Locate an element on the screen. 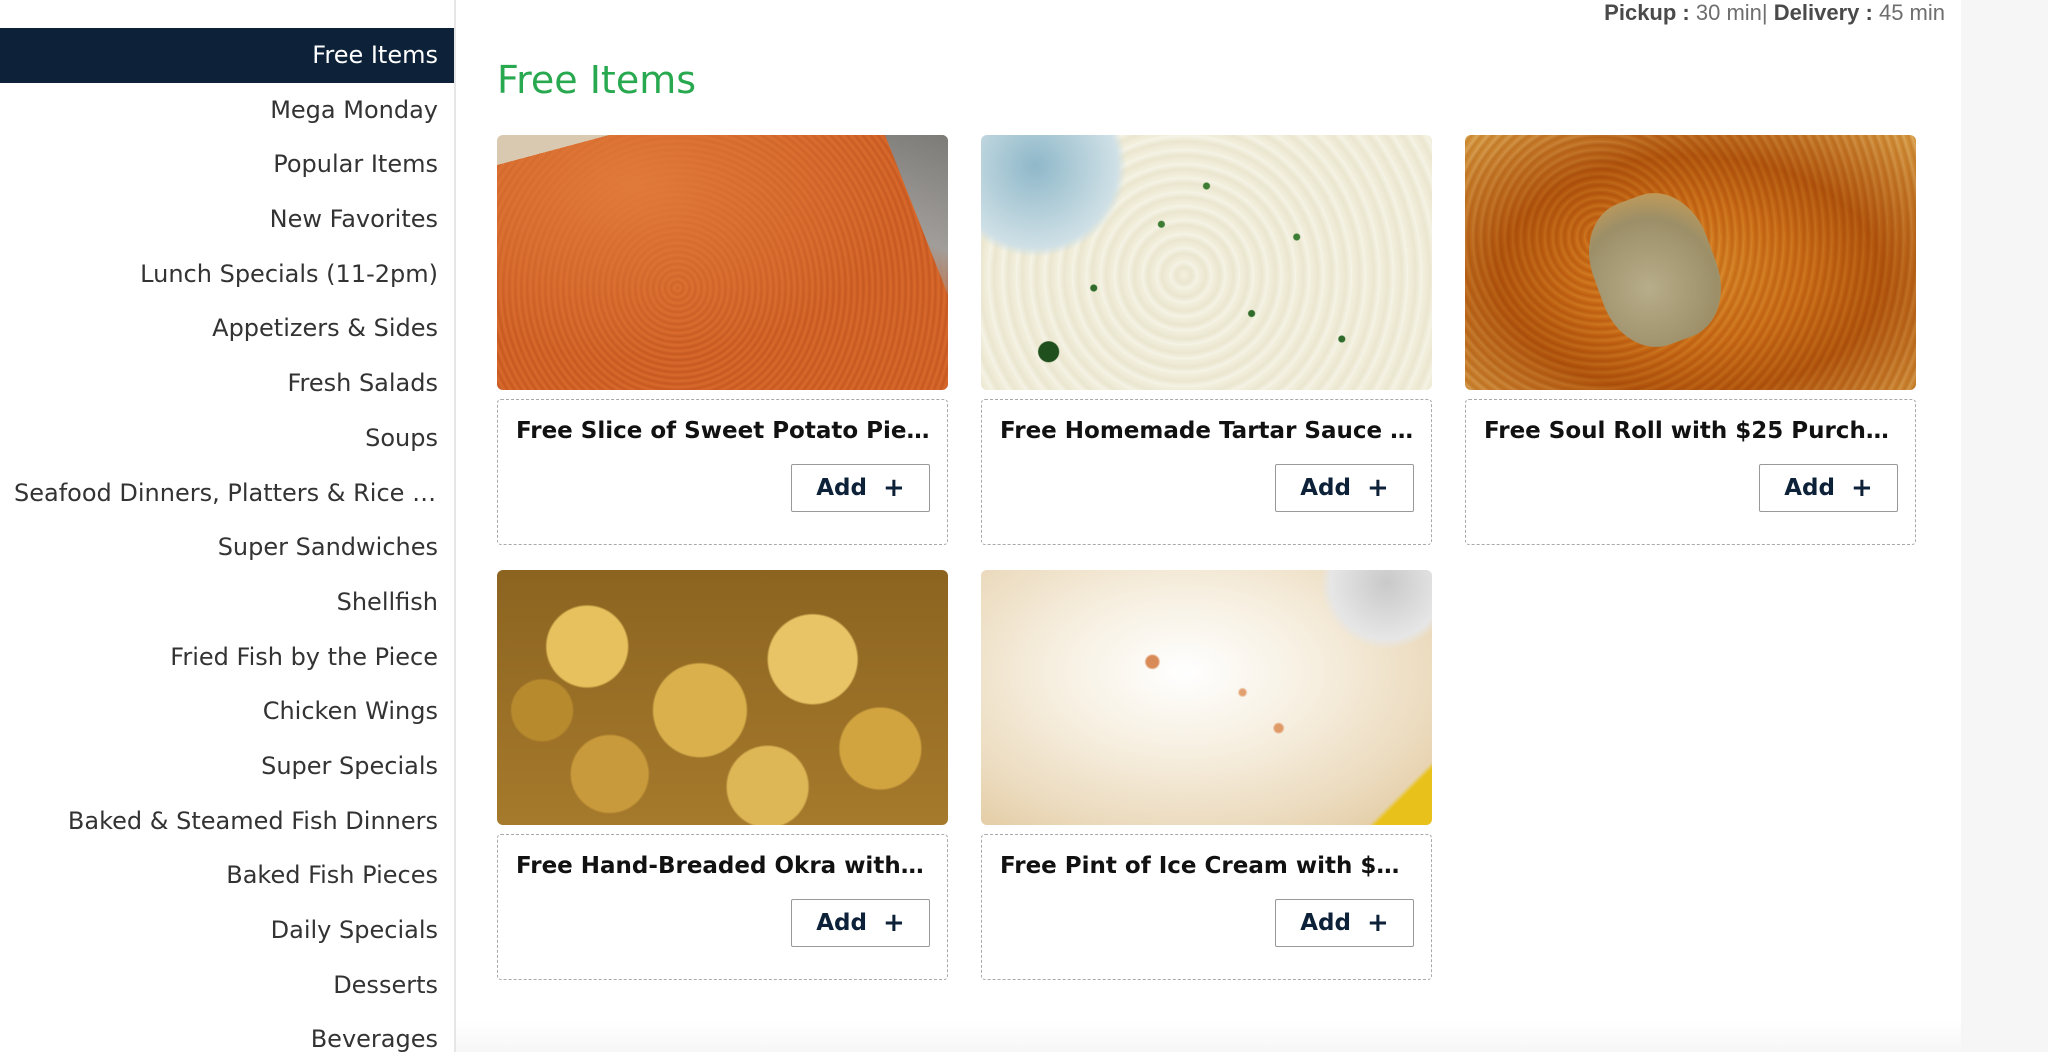  sidebar-item-shellfish: Shellfish is located at coordinates (227, 602).